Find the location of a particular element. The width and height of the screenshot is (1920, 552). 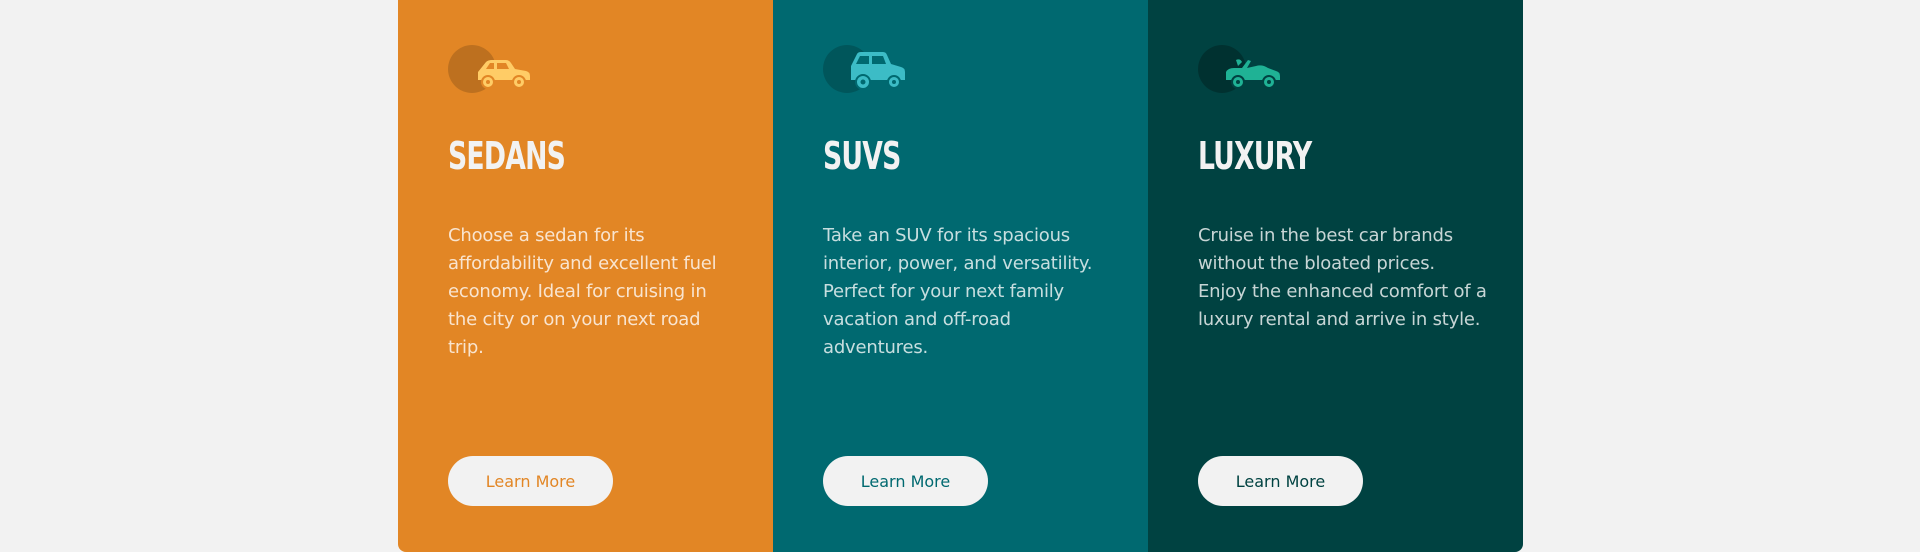

learn-more-button-sedans: Learn More is located at coordinates (530, 481).